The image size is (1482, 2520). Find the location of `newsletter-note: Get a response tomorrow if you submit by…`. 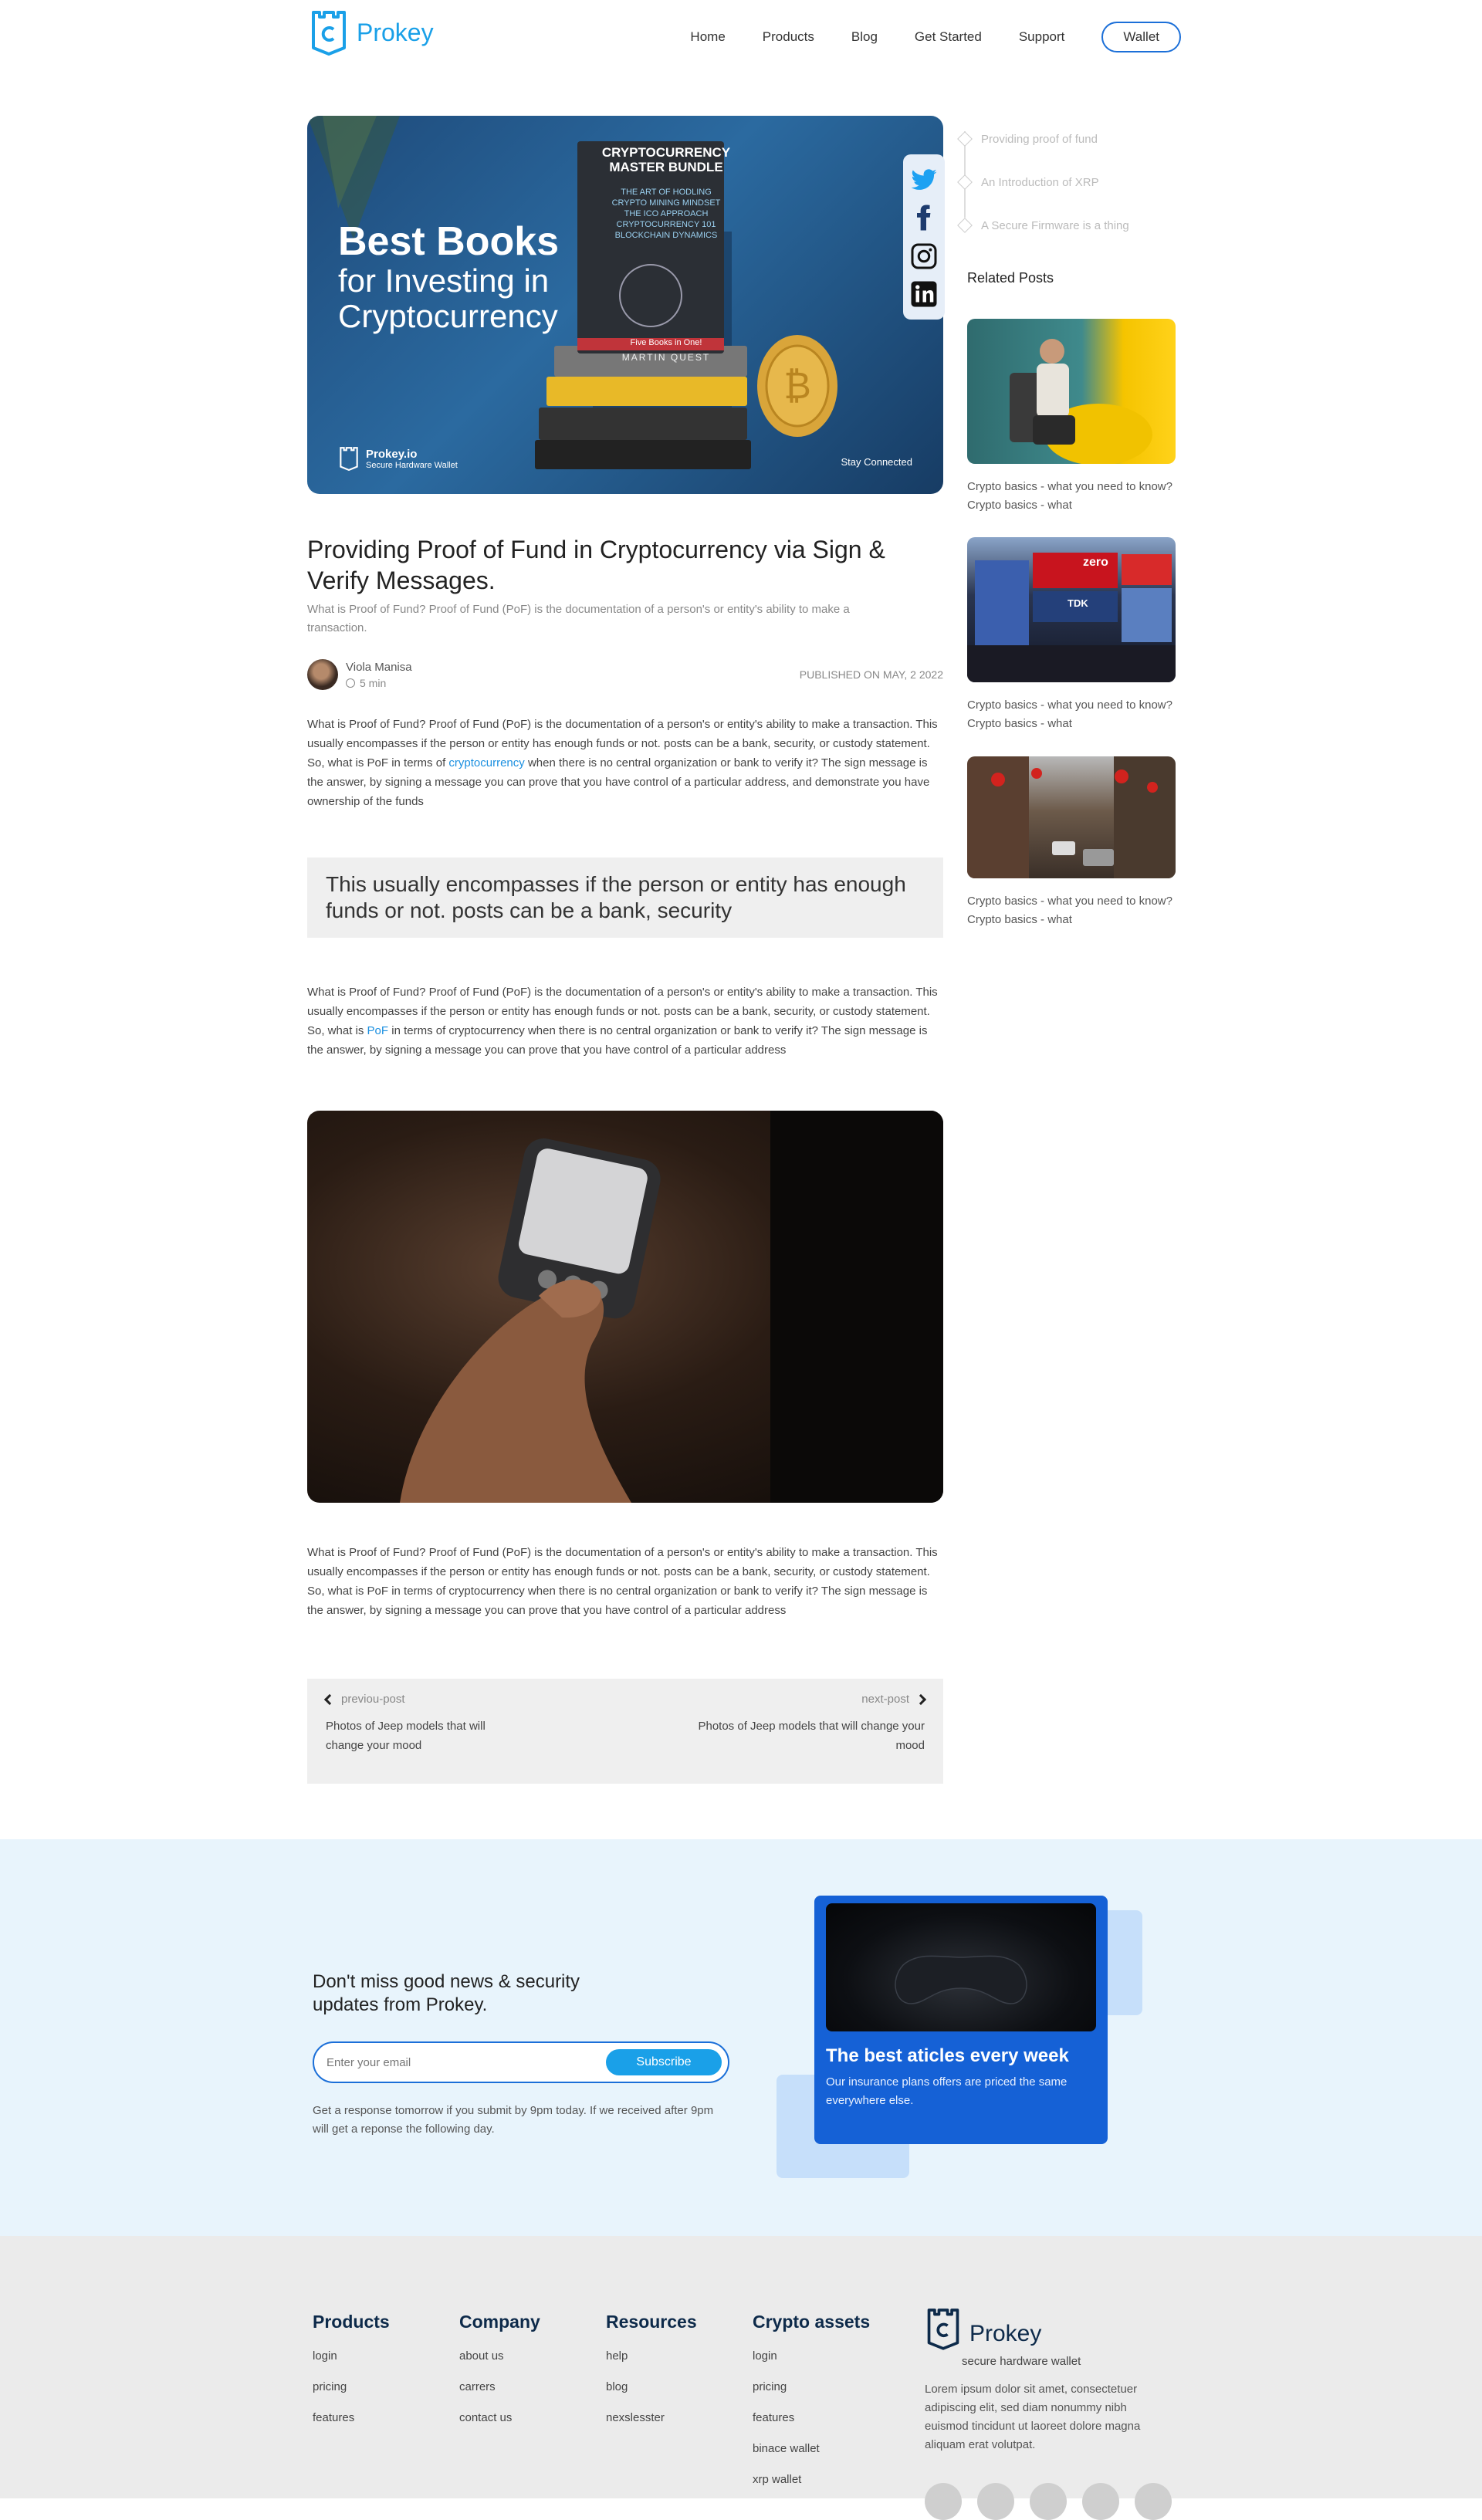

newsletter-note: Get a response tomorrow if you submit by… is located at coordinates (513, 2120).